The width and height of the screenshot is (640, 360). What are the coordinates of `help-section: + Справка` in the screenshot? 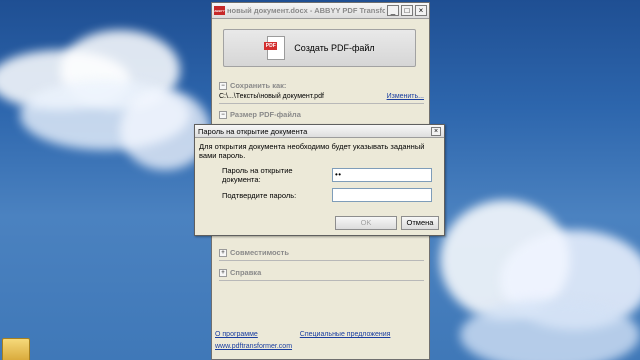 It's located at (321, 274).